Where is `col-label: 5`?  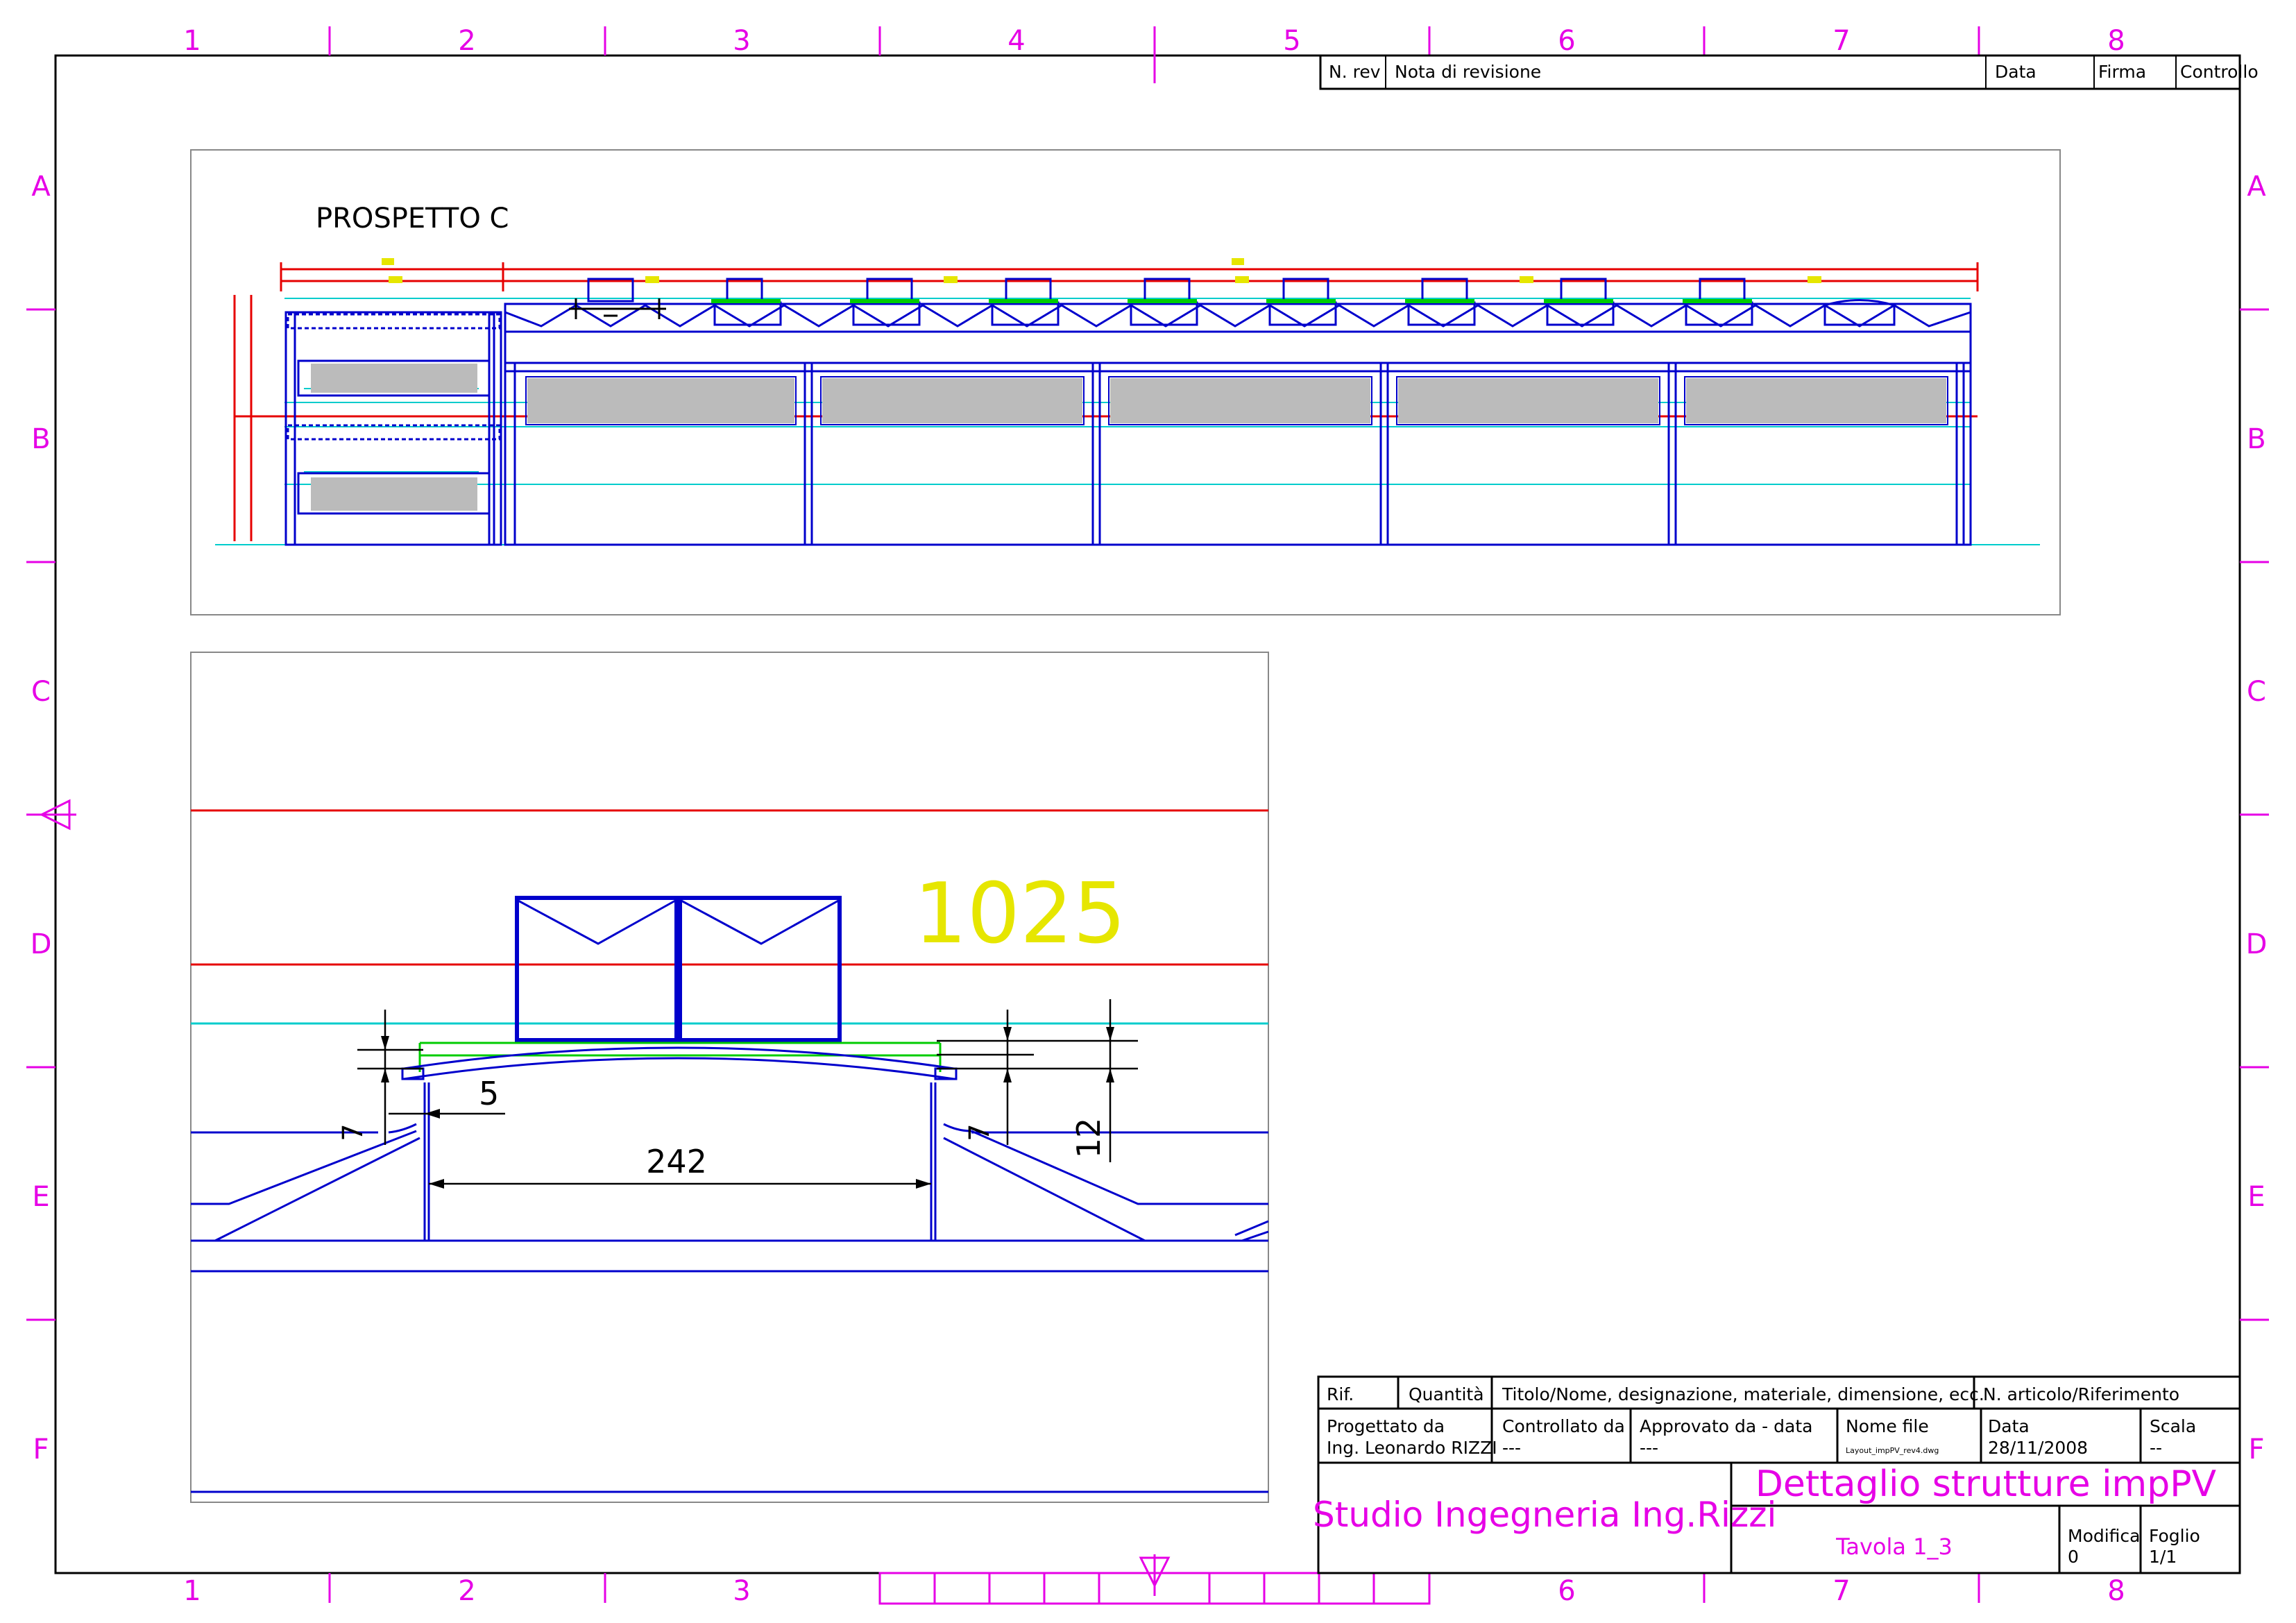 col-label: 5 is located at coordinates (1291, 41).